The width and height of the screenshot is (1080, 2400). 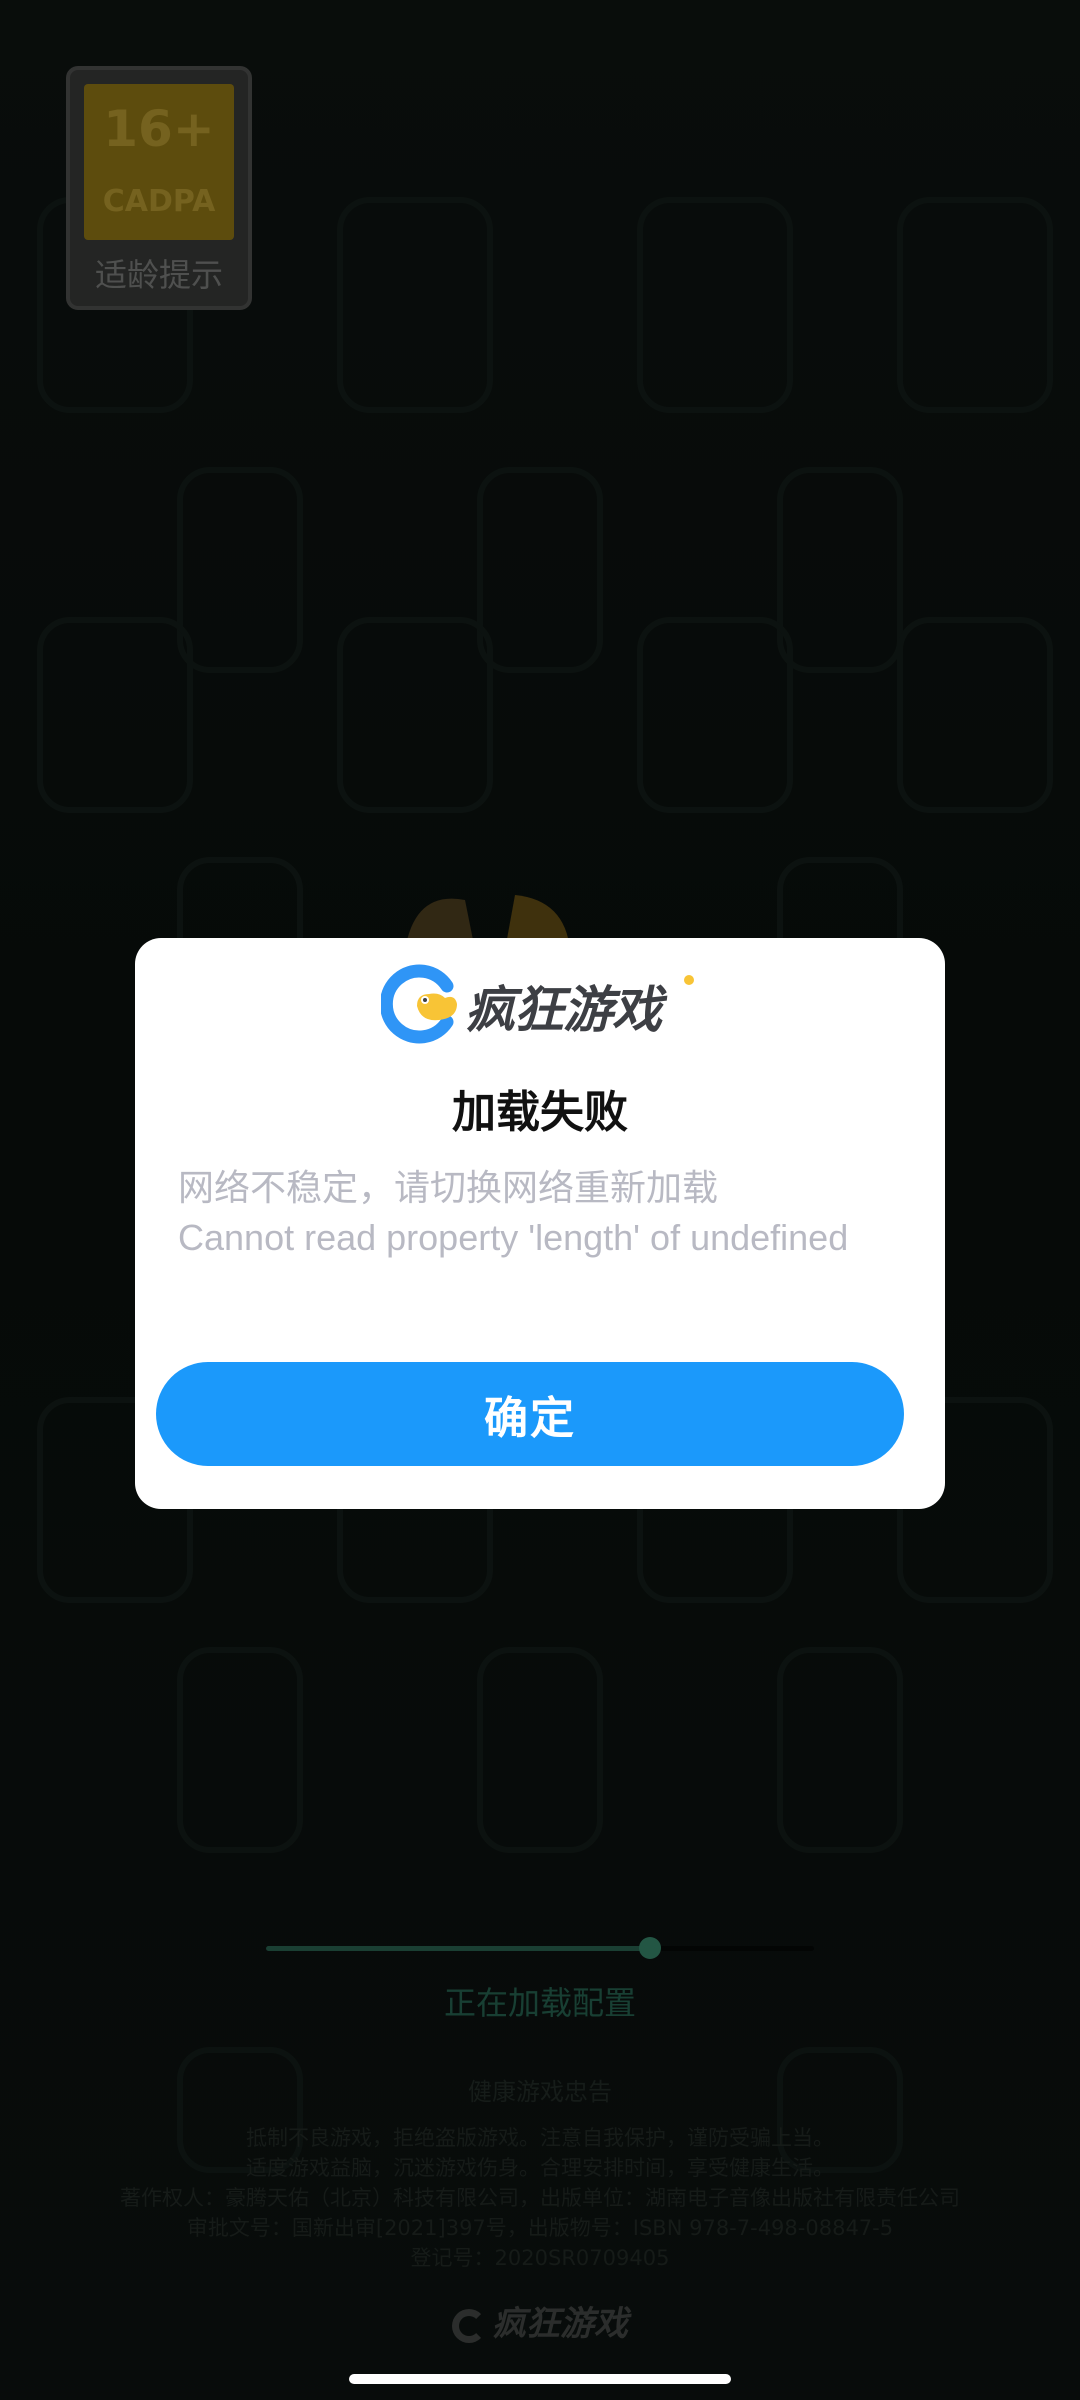 I want to click on crazy-games-c-logo-icon, so click(x=419, y=1004).